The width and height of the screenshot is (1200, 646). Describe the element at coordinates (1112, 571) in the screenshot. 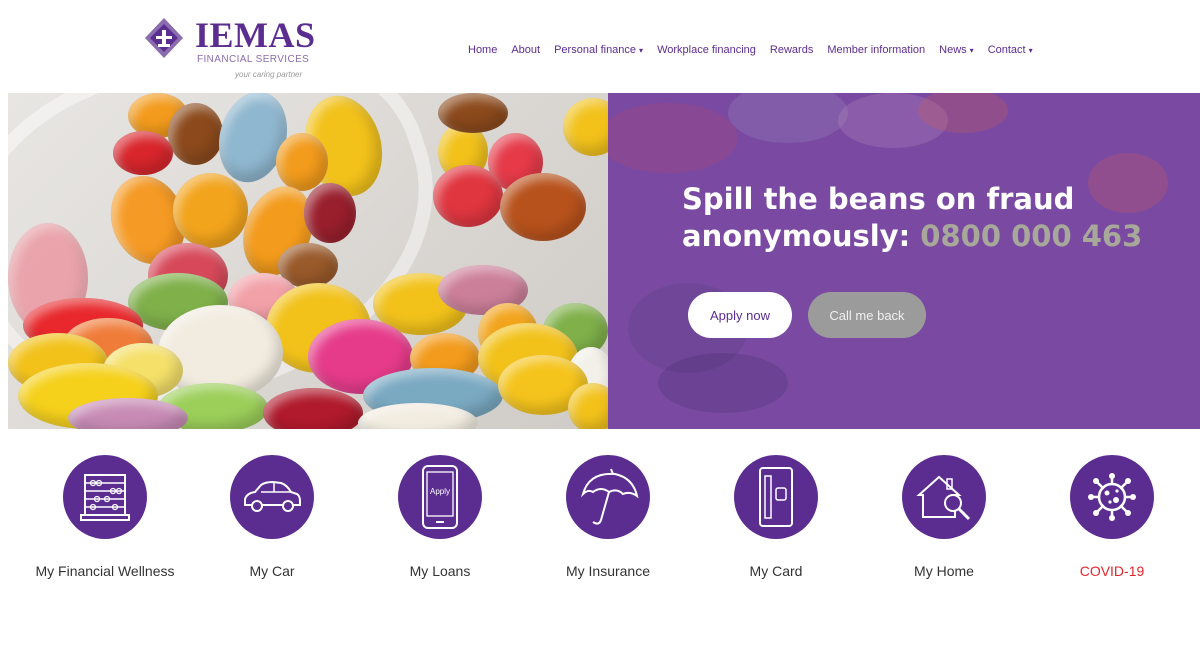

I see `service-label: COVID-19` at that location.